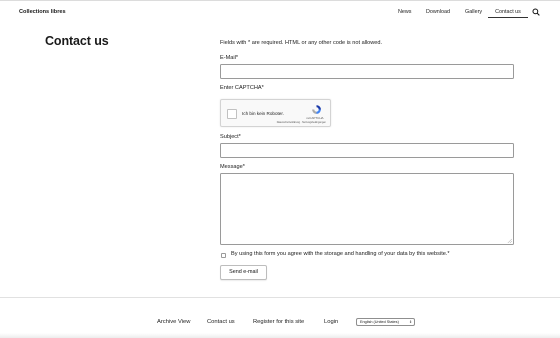  What do you see at coordinates (367, 150) in the screenshot?
I see `subject-field` at bounding box center [367, 150].